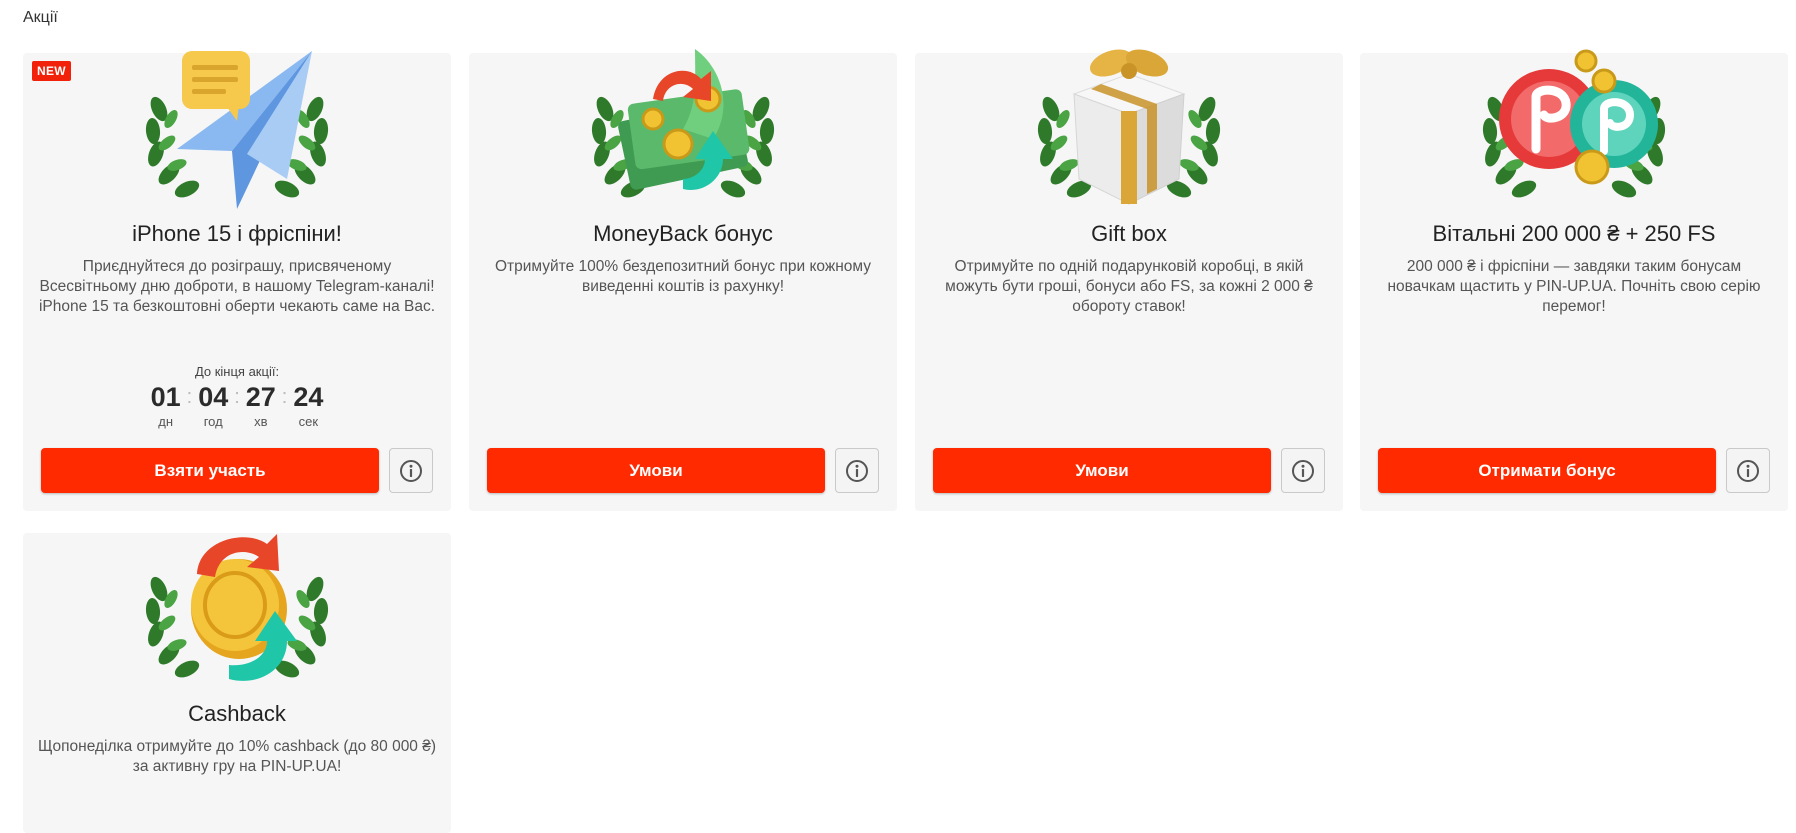  Describe the element at coordinates (308, 421) in the screenshot. I see `timer-seconds-label: сек` at that location.